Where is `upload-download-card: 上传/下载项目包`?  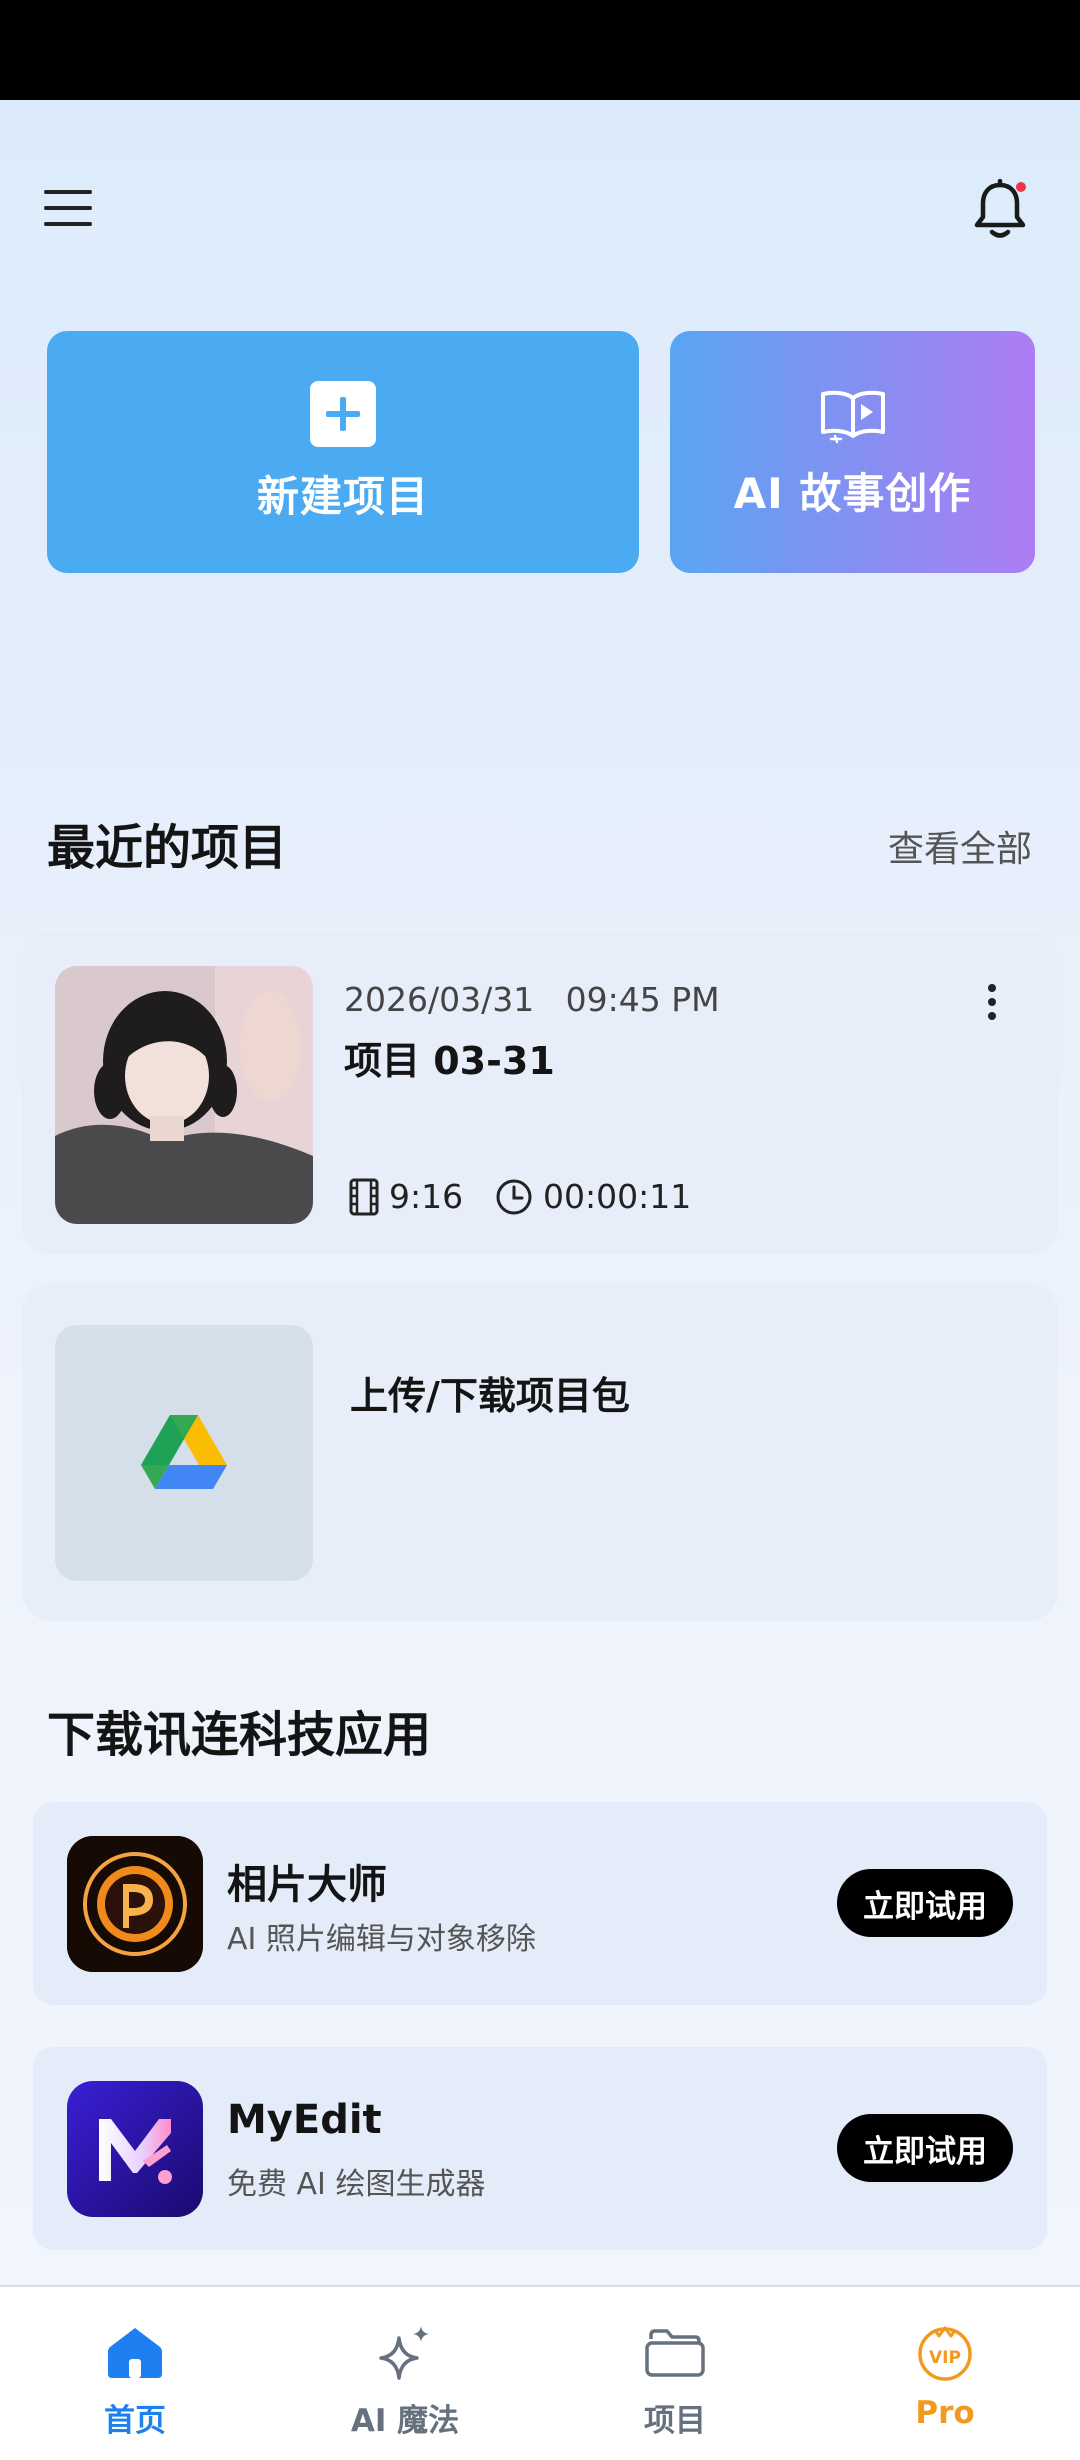 upload-download-card: 上传/下载项目包 is located at coordinates (540, 1452).